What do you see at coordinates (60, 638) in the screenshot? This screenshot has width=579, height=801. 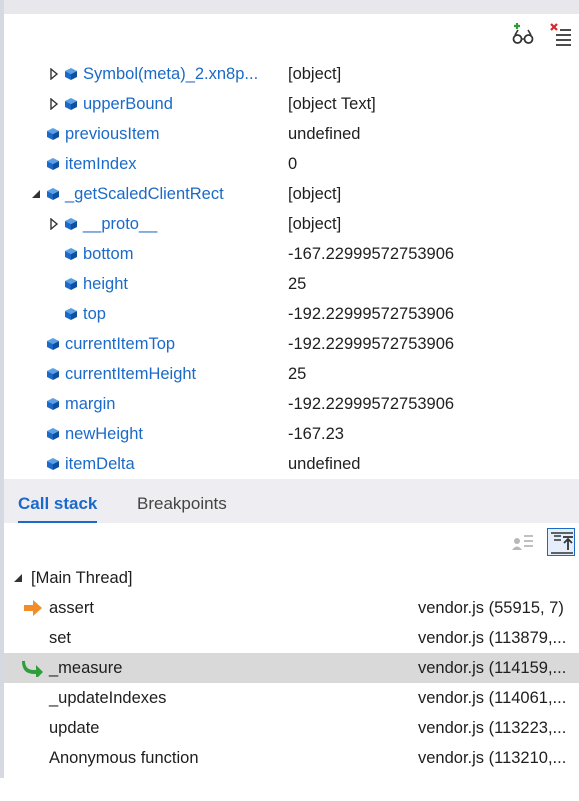 I see `frame-name: set` at bounding box center [60, 638].